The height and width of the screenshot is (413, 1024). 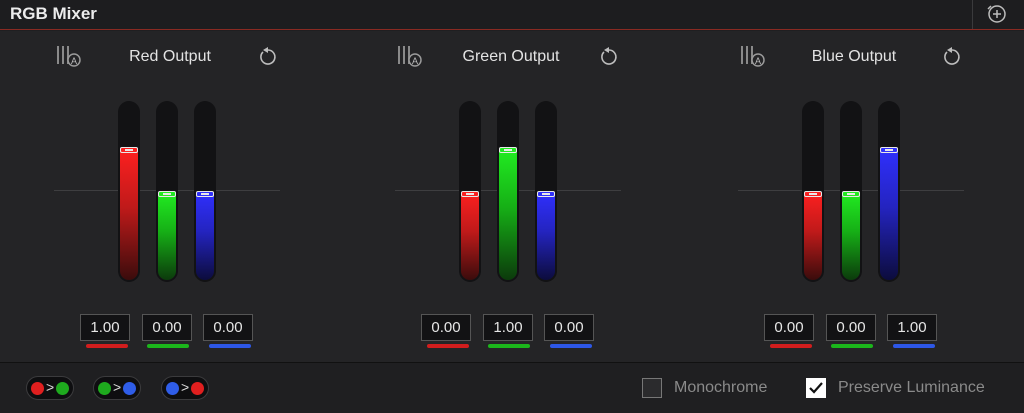 What do you see at coordinates (854, 56) in the screenshot?
I see `blue-output-title: Blue Output` at bounding box center [854, 56].